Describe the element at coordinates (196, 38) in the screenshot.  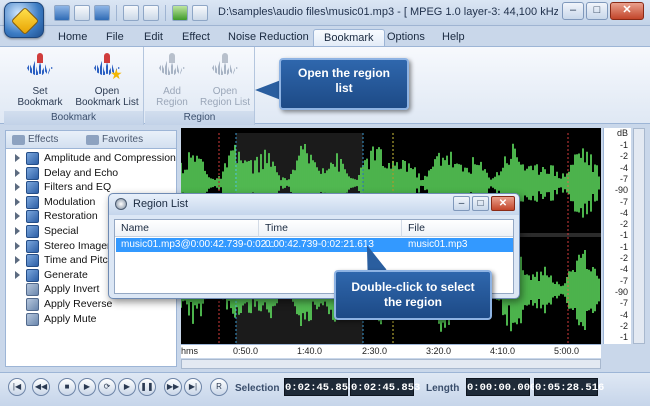
I see `tab-effect: Effect` at that location.